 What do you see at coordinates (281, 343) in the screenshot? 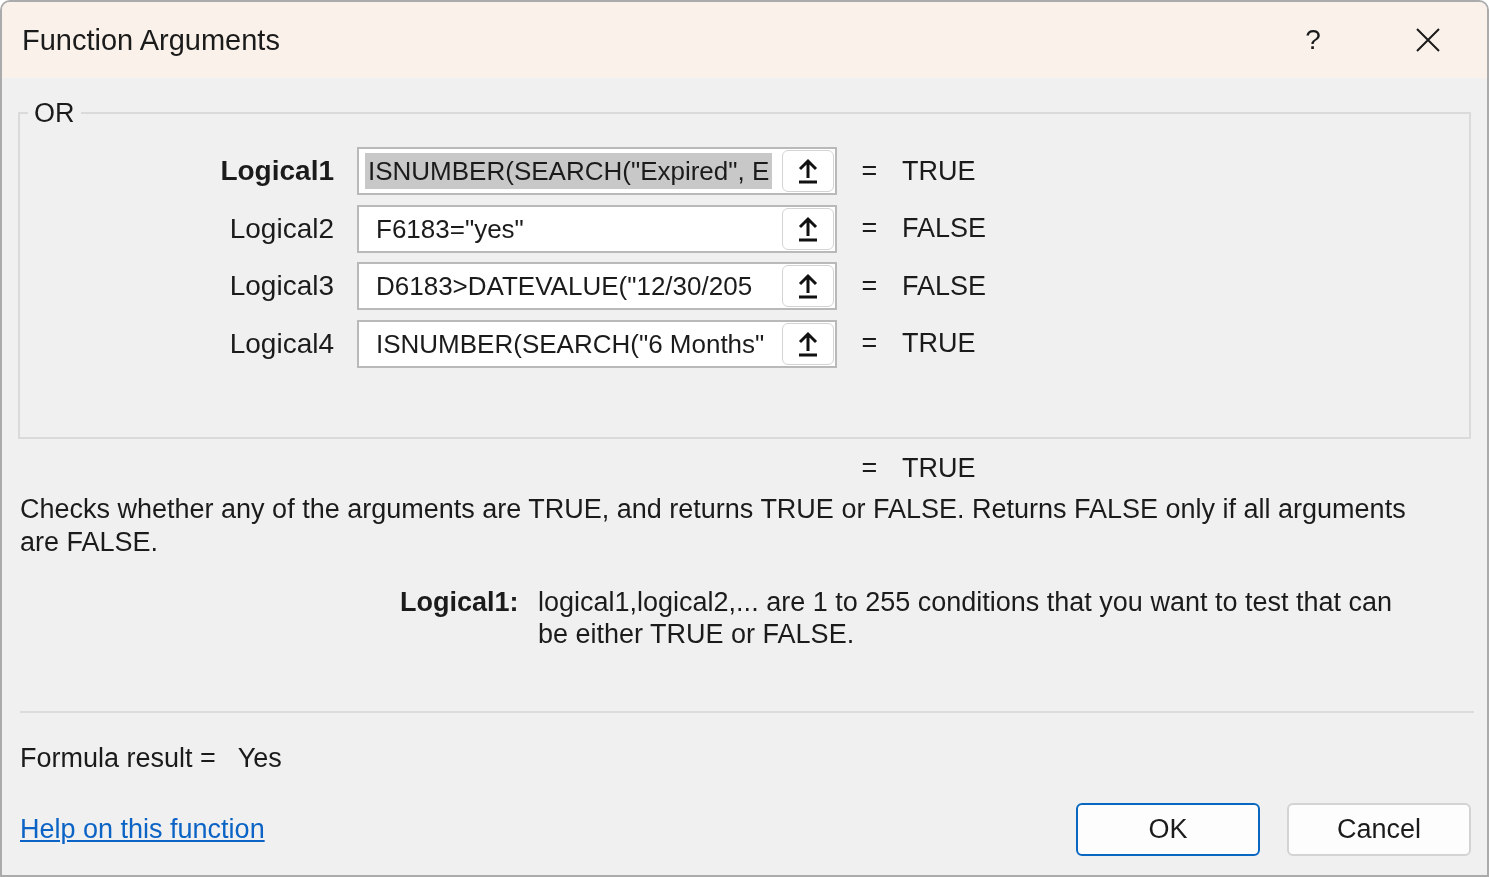
I see `argument-label: Logical4` at bounding box center [281, 343].